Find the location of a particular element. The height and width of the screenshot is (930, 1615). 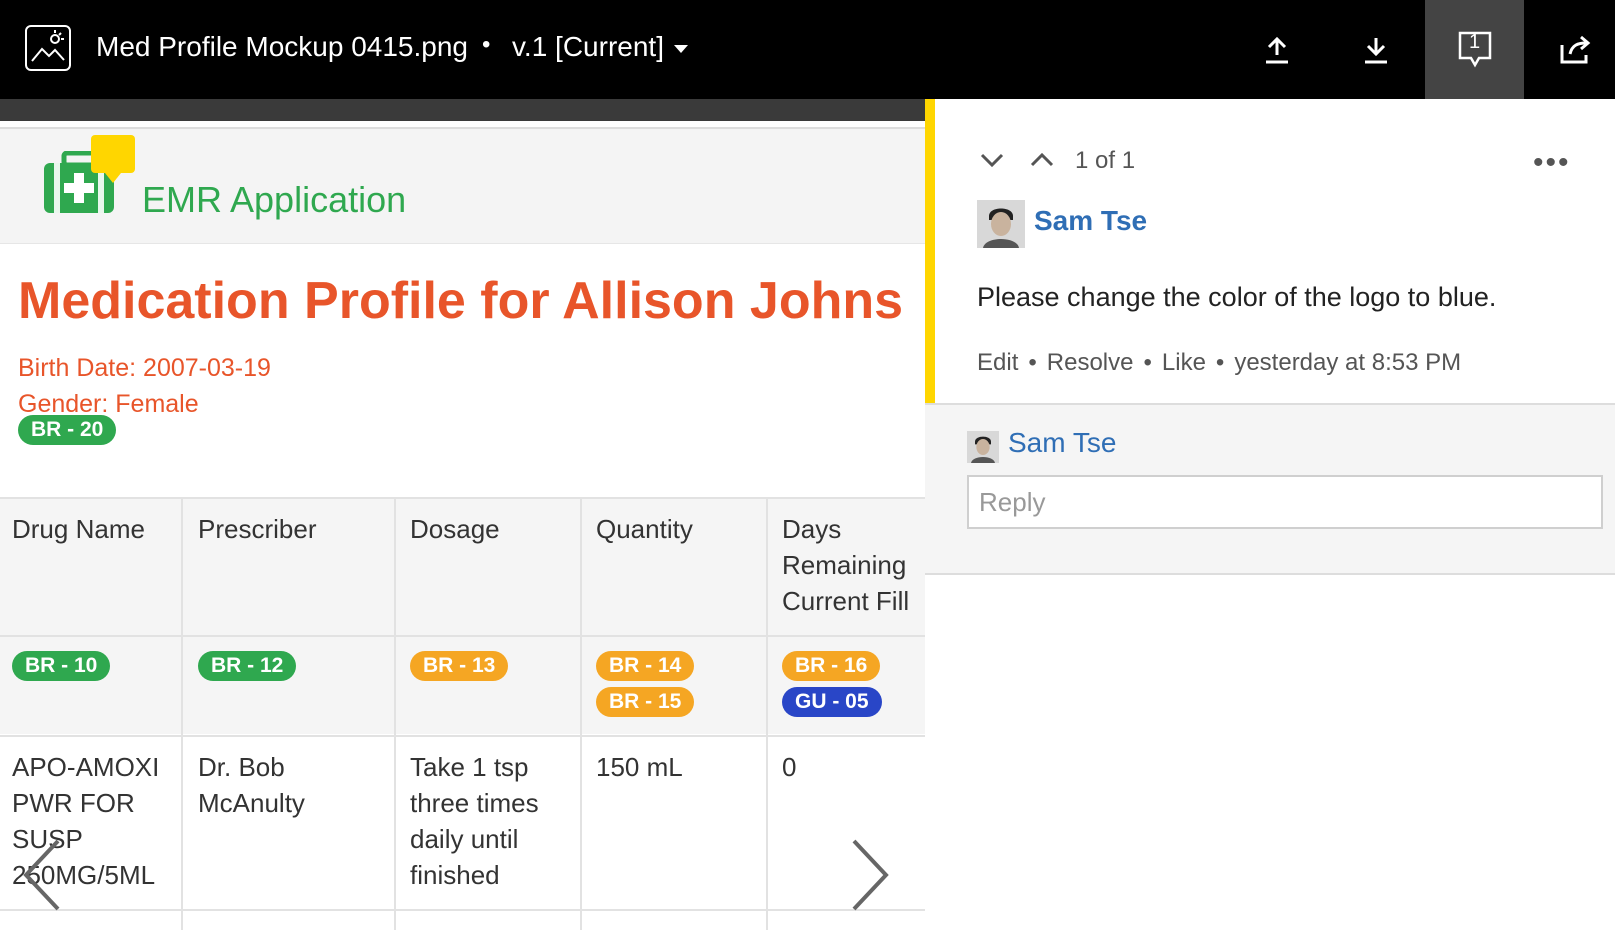

comment-count: 1 is located at coordinates (1475, 42).